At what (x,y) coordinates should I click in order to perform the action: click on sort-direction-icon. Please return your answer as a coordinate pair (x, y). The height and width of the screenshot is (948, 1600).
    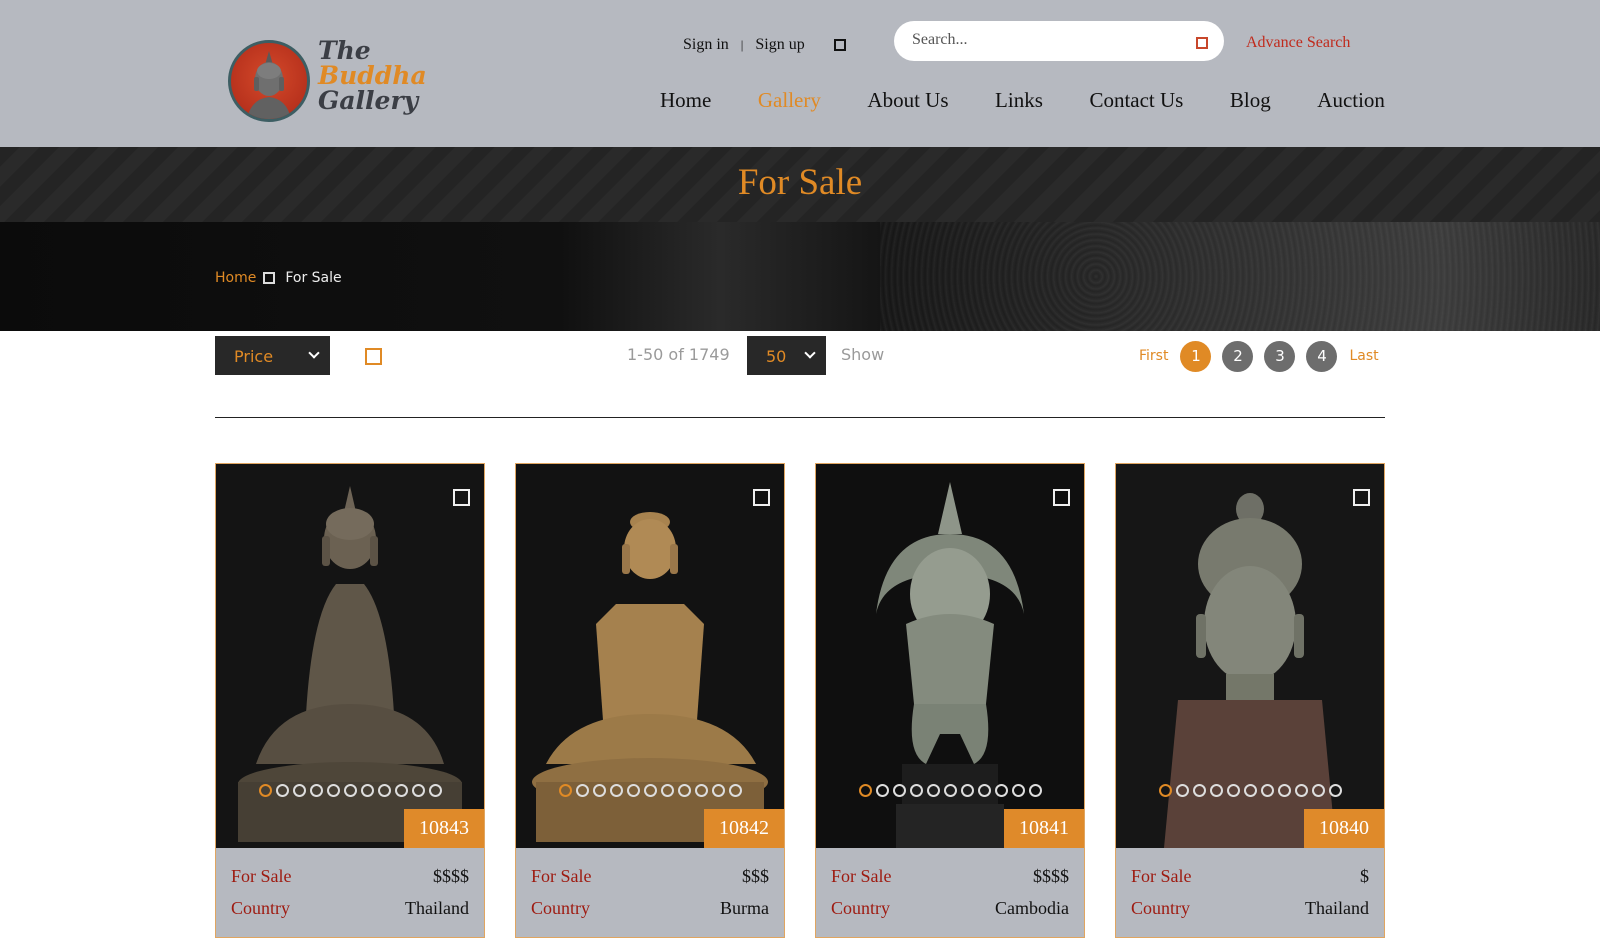
    Looking at the image, I should click on (373, 356).